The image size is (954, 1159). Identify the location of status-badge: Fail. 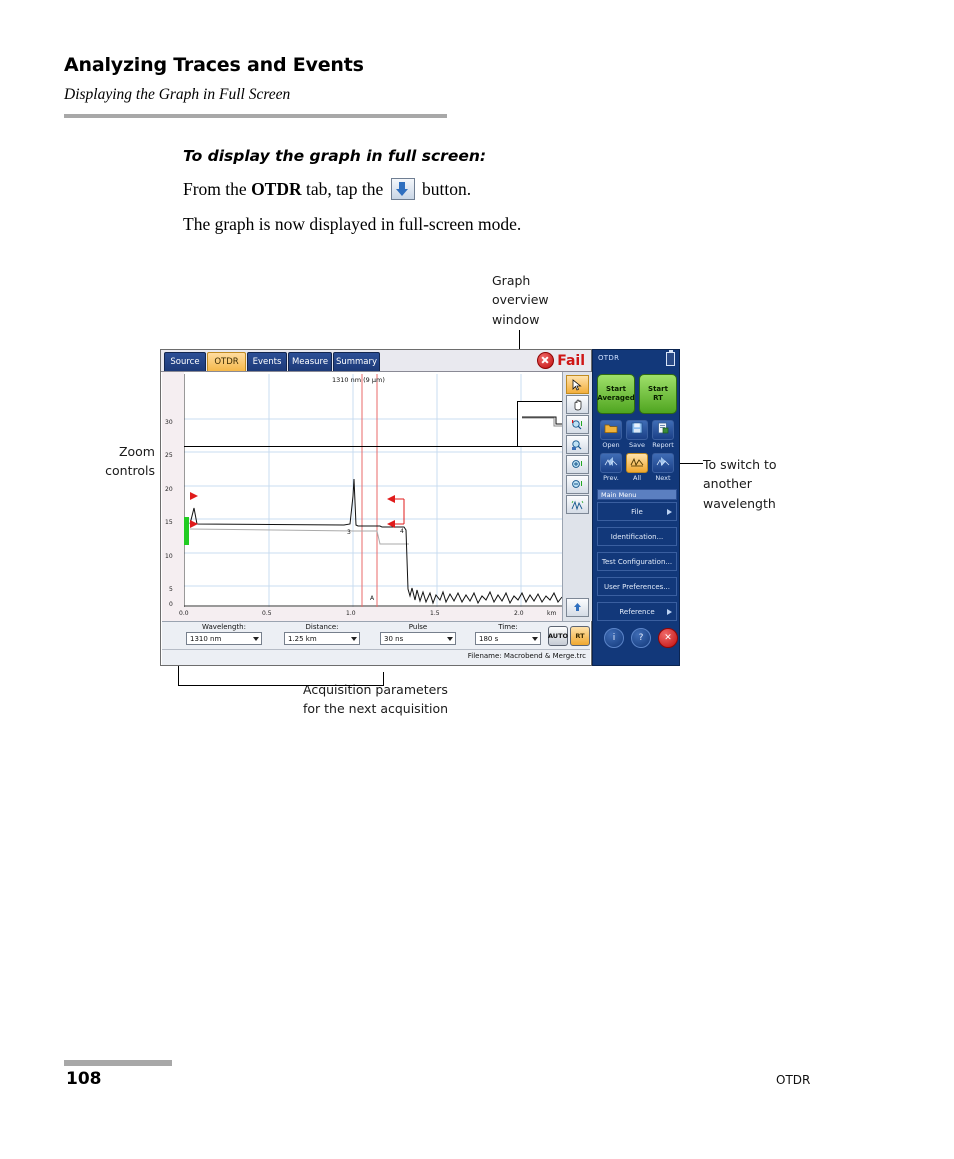
(561, 360).